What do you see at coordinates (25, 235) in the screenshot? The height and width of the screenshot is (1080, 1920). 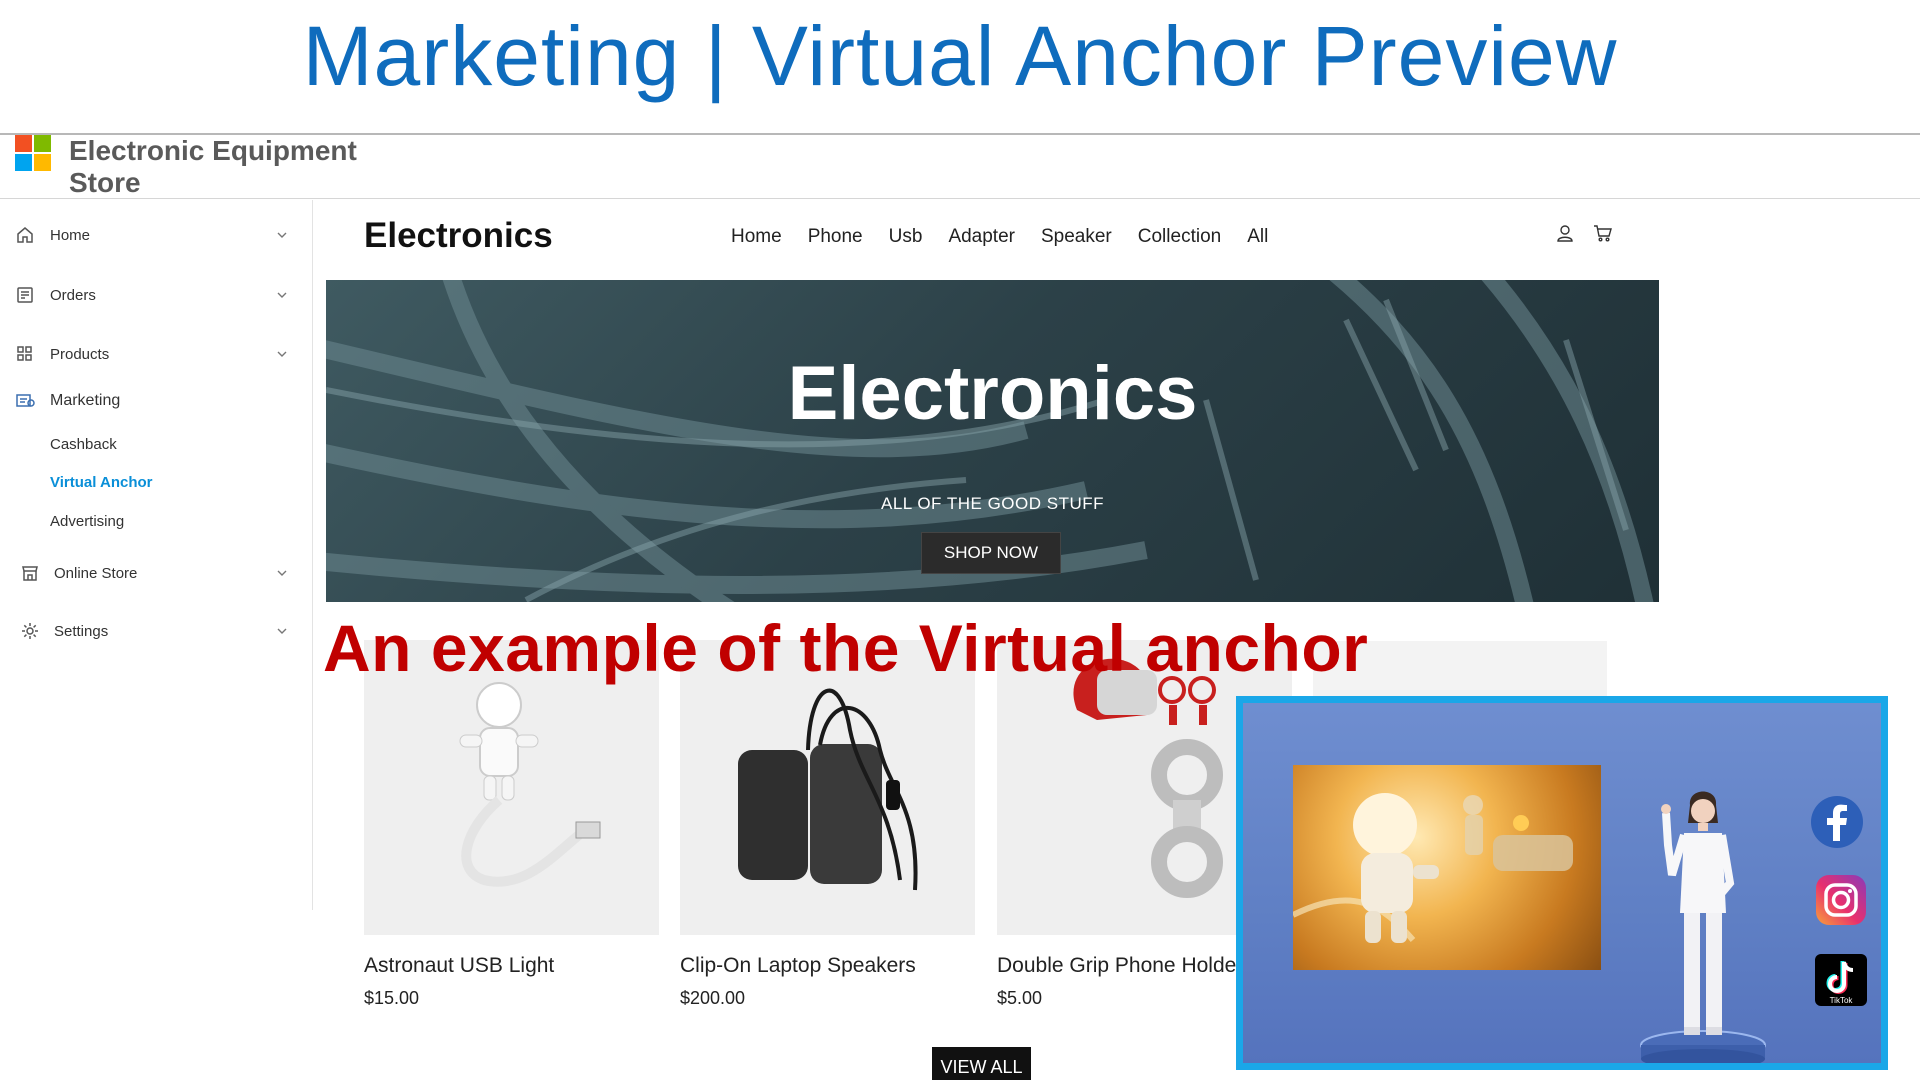 I see `home-icon` at bounding box center [25, 235].